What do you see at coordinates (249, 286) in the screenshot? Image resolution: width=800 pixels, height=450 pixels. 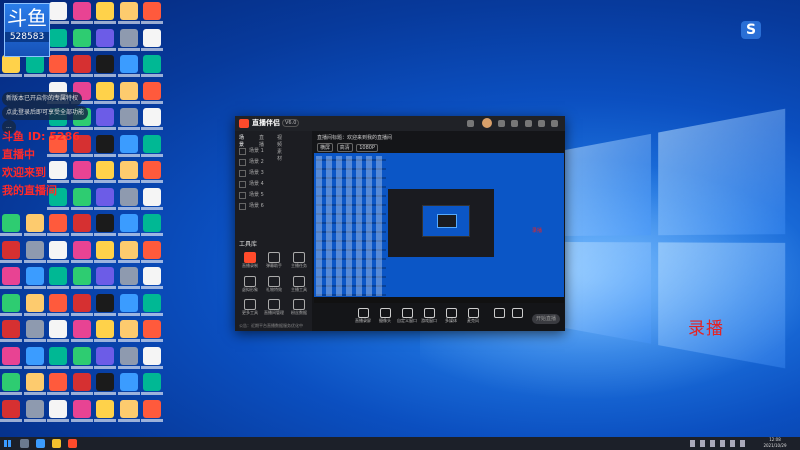 I see `tool-avatar: 虚拟形象` at bounding box center [249, 286].